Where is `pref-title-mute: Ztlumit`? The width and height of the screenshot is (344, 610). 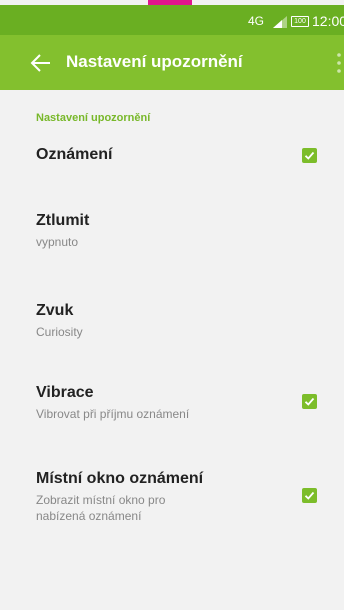 pref-title-mute: Ztlumit is located at coordinates (63, 220).